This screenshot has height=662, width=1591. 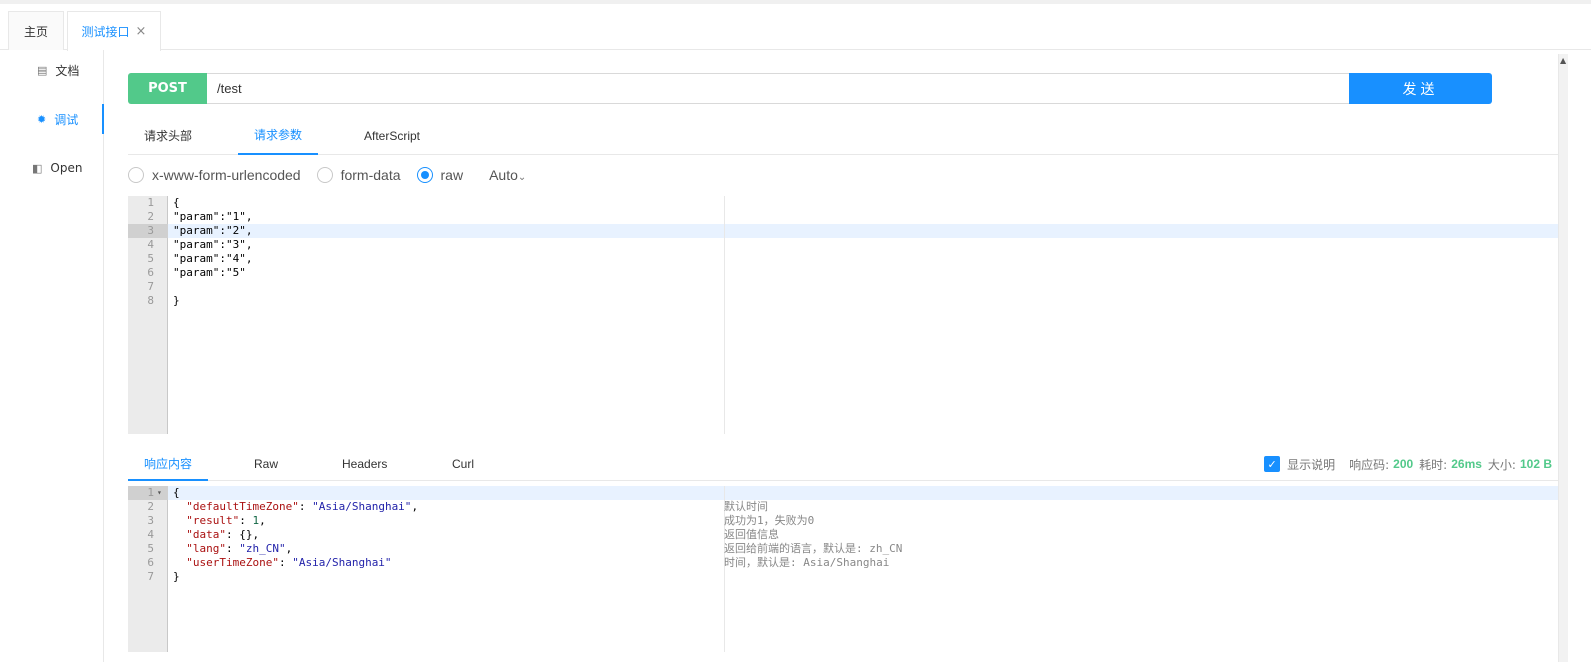 I want to click on tab-request-headers: 请求头部, so click(x=168, y=135).